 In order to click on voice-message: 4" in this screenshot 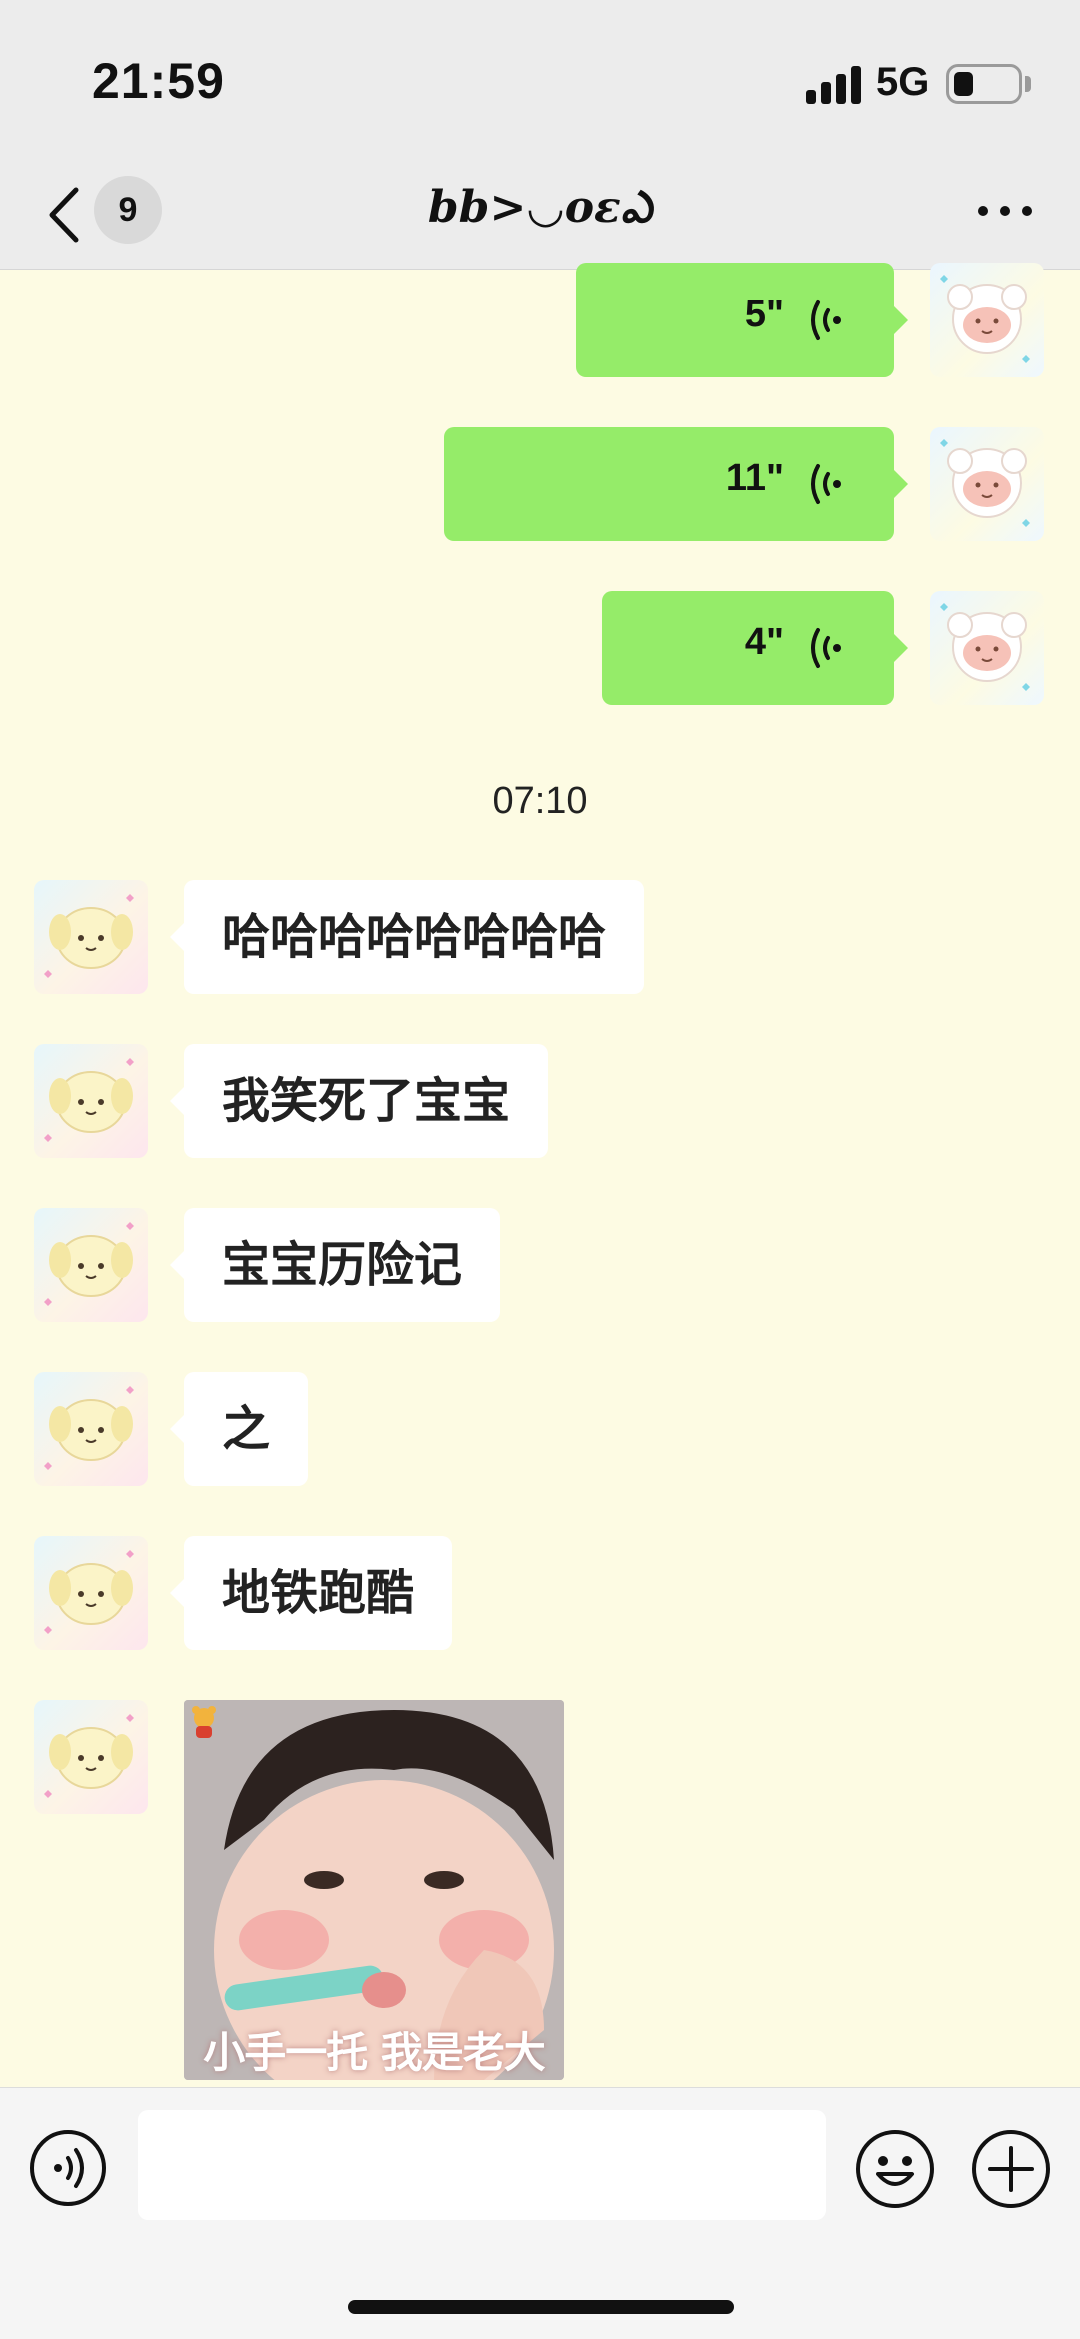, I will do `click(755, 648)`.